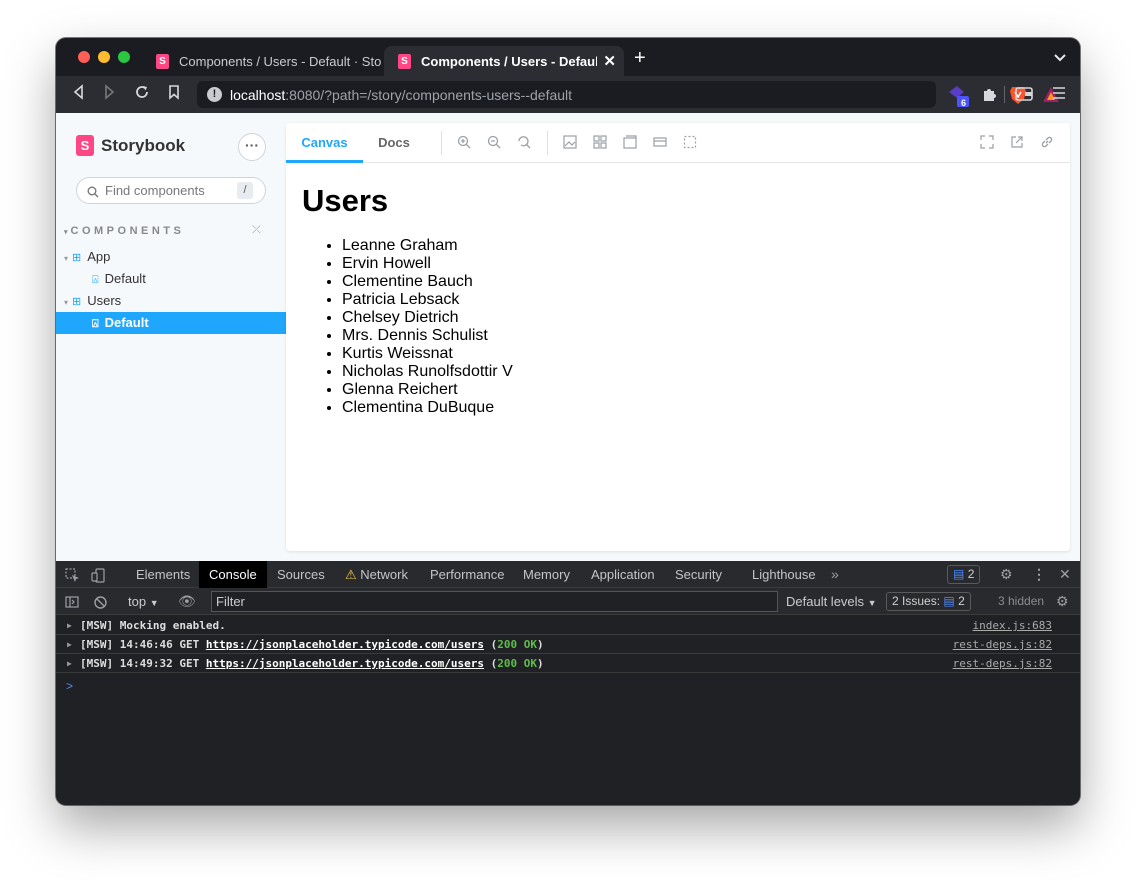  What do you see at coordinates (280, 61) in the screenshot?
I see `tab-title: Components / Users - Default · Storybook` at bounding box center [280, 61].